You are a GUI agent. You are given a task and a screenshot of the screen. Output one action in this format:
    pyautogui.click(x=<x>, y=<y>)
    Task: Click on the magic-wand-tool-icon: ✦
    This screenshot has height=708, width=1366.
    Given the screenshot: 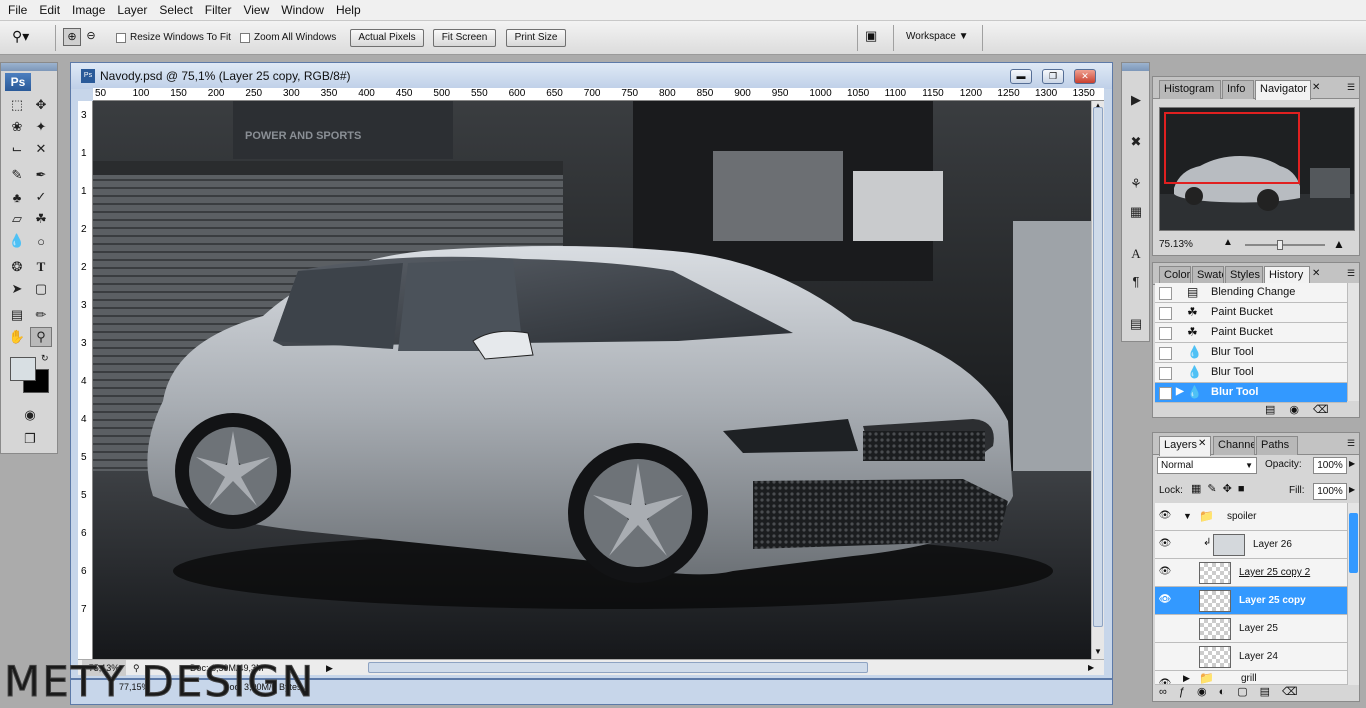 What is the action you would take?
    pyautogui.click(x=41, y=127)
    